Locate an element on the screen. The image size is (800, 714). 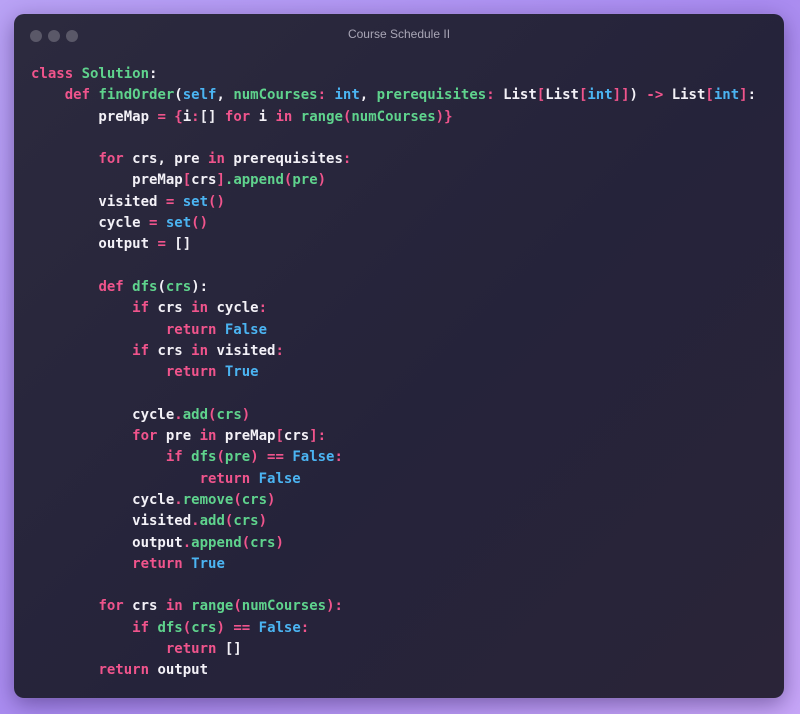
code-token: visited is located at coordinates (111, 521).